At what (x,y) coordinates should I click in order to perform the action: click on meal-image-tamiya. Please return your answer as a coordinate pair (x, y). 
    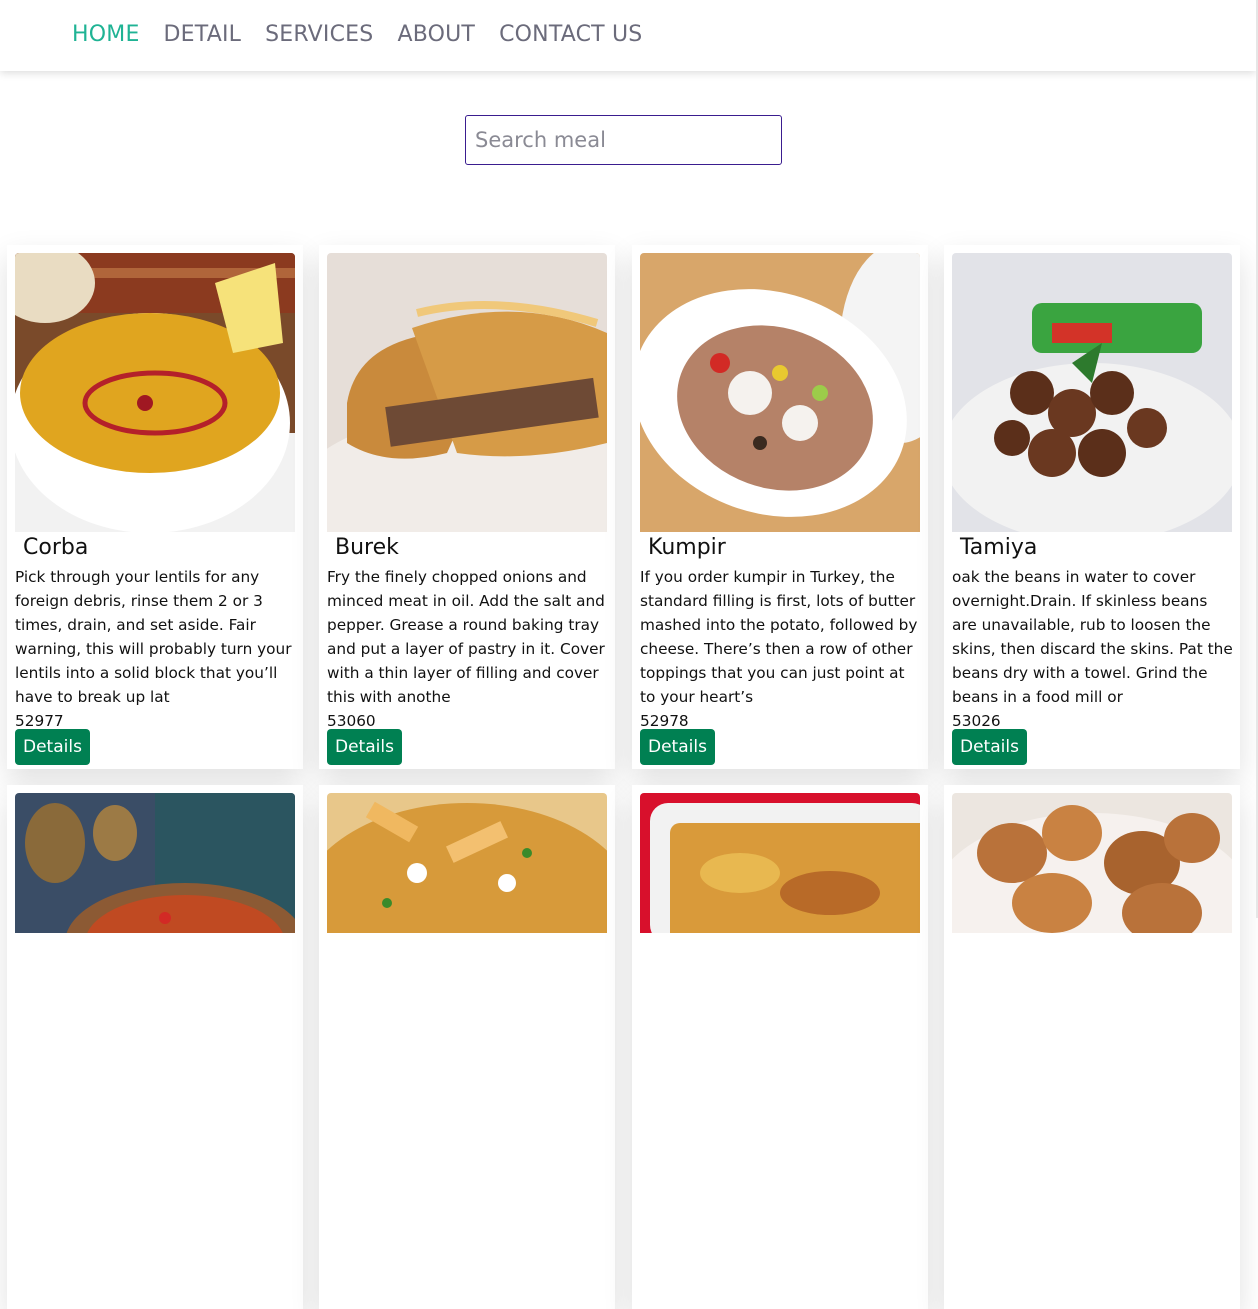
    Looking at the image, I should click on (1092, 392).